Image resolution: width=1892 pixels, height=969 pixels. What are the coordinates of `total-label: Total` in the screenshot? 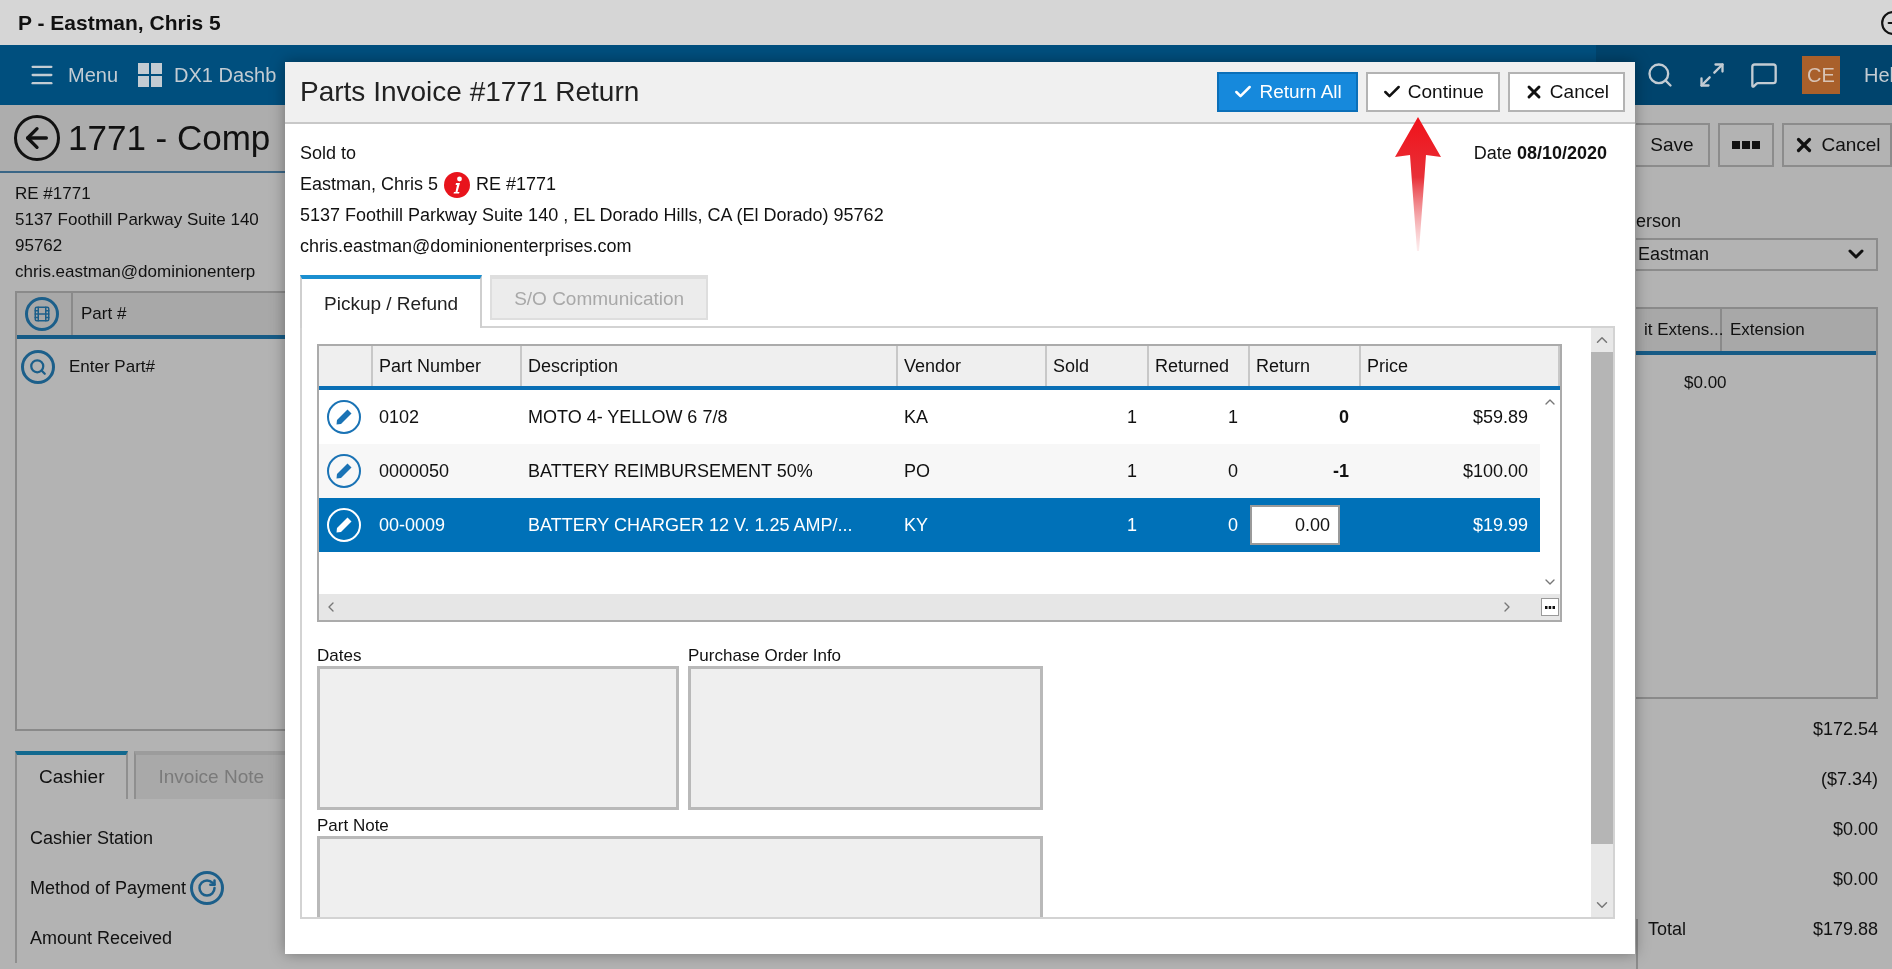 It's located at (1667, 930).